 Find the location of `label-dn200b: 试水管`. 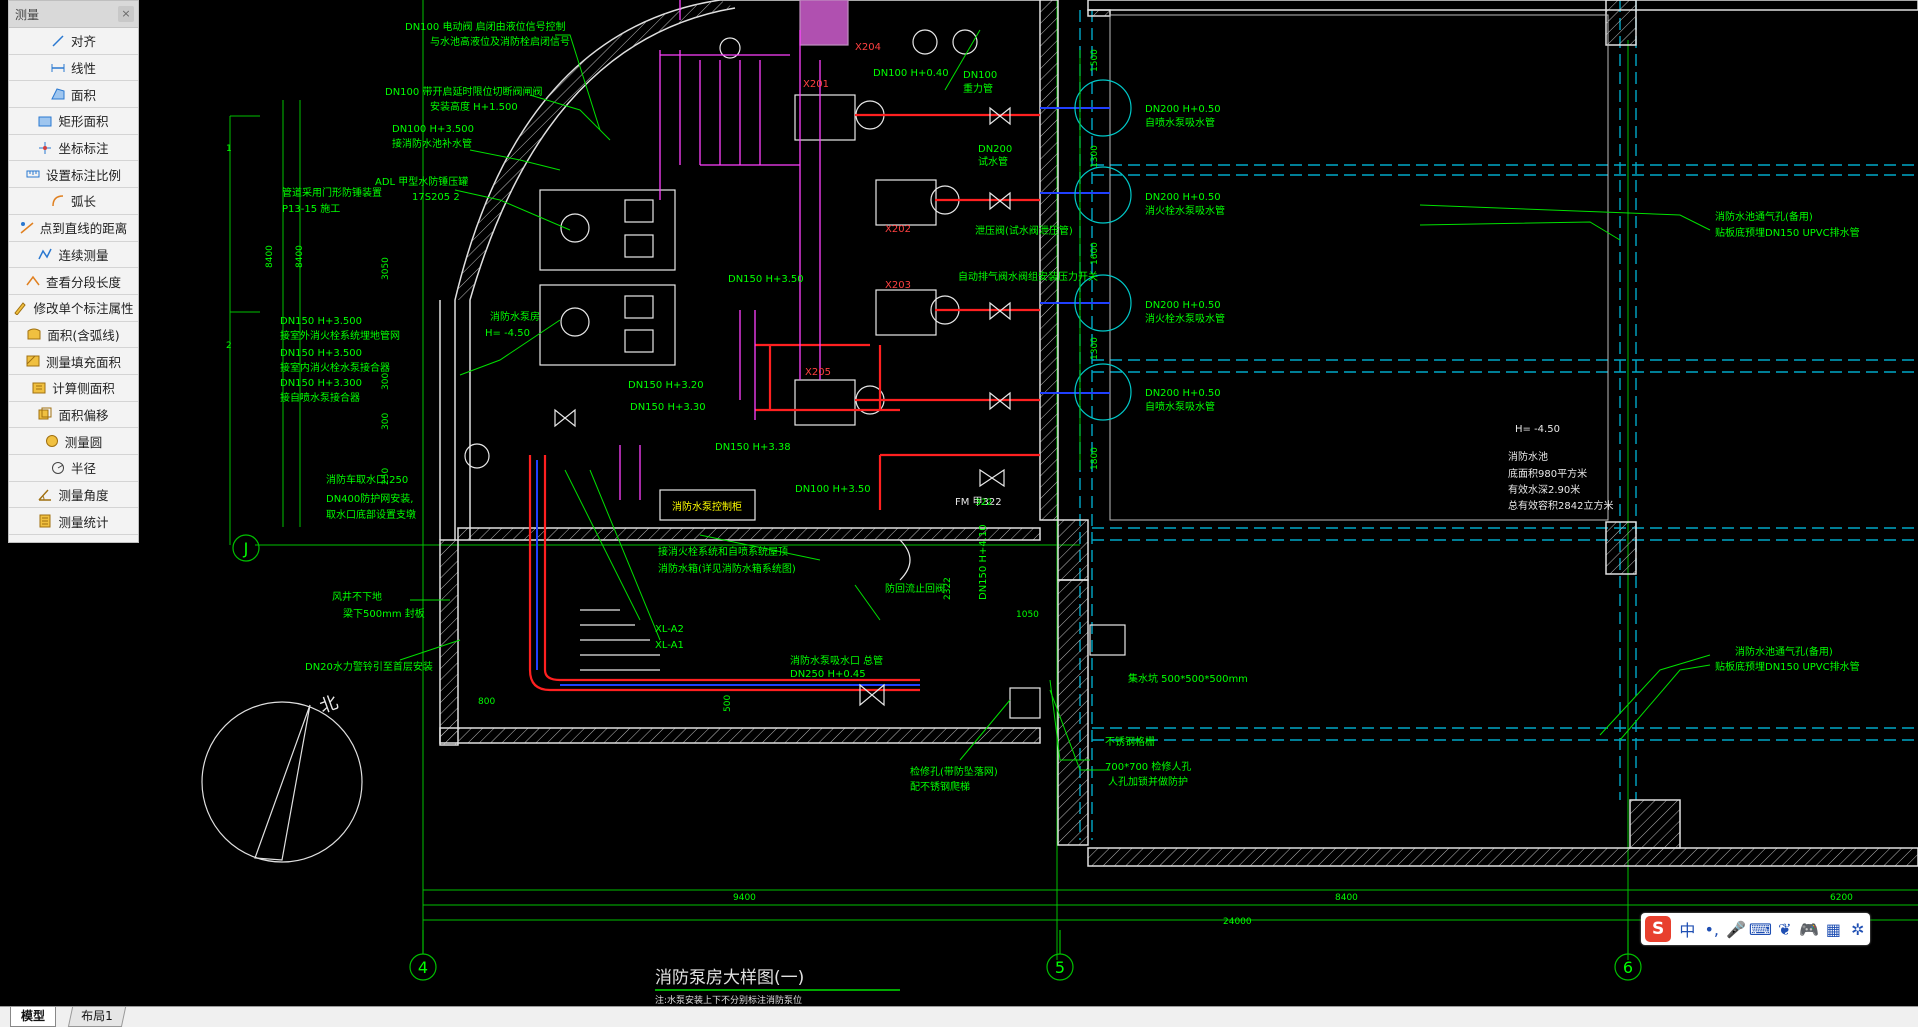

label-dn200b: 试水管 is located at coordinates (993, 161).